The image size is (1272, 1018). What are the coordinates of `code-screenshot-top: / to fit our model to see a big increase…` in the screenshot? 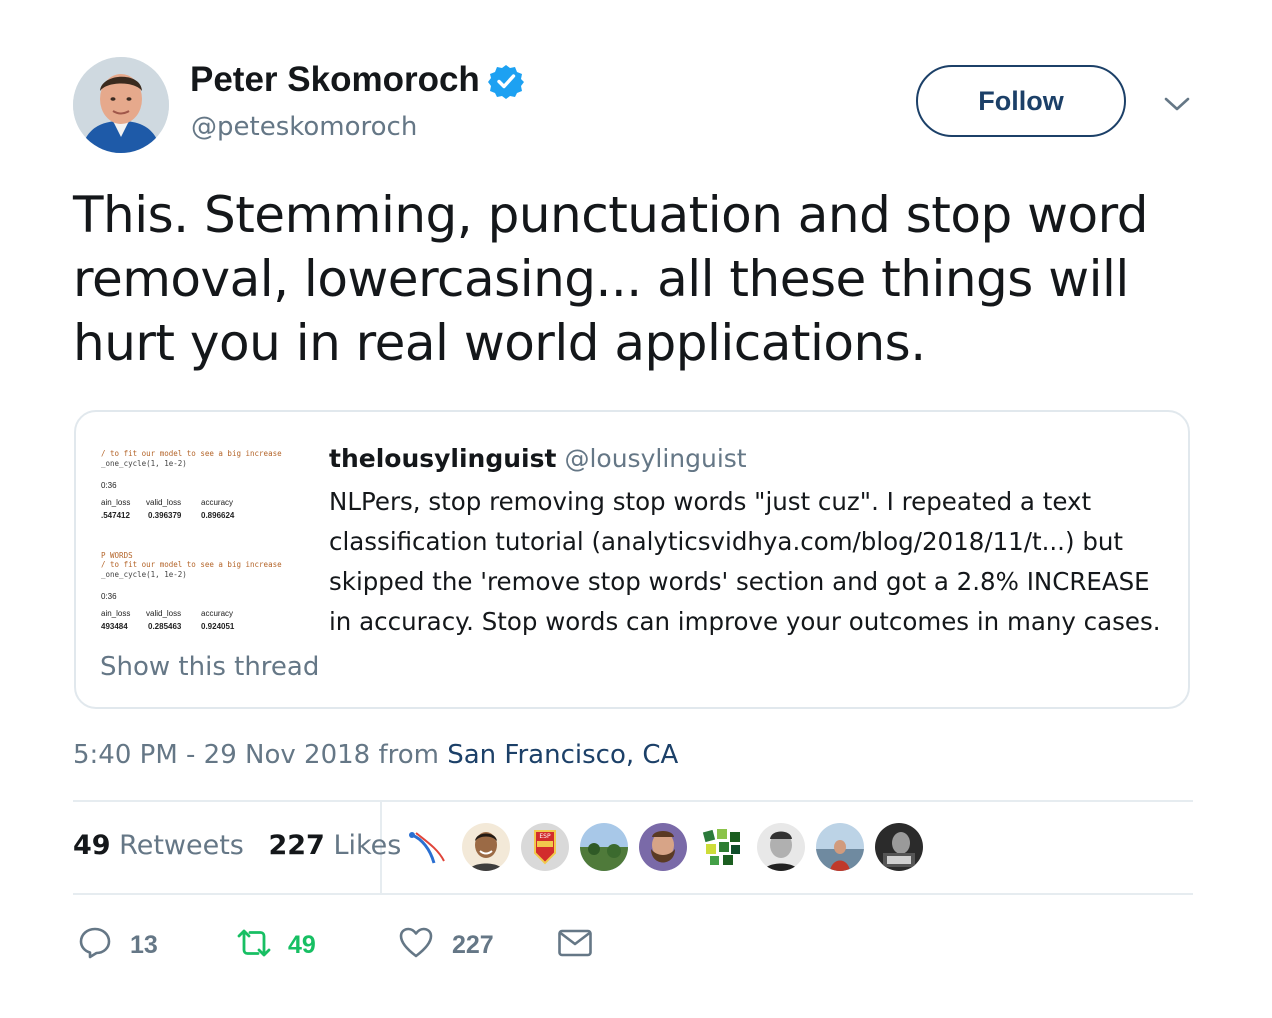 It's located at (202, 486).